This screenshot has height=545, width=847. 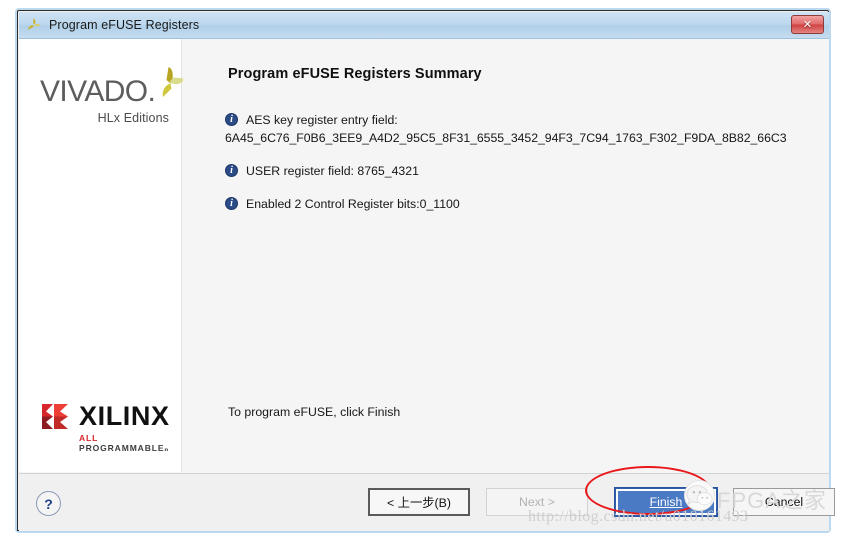 I want to click on list-item: i Enabled 2 Control Register bits:0_1100, so click(x=525, y=204).